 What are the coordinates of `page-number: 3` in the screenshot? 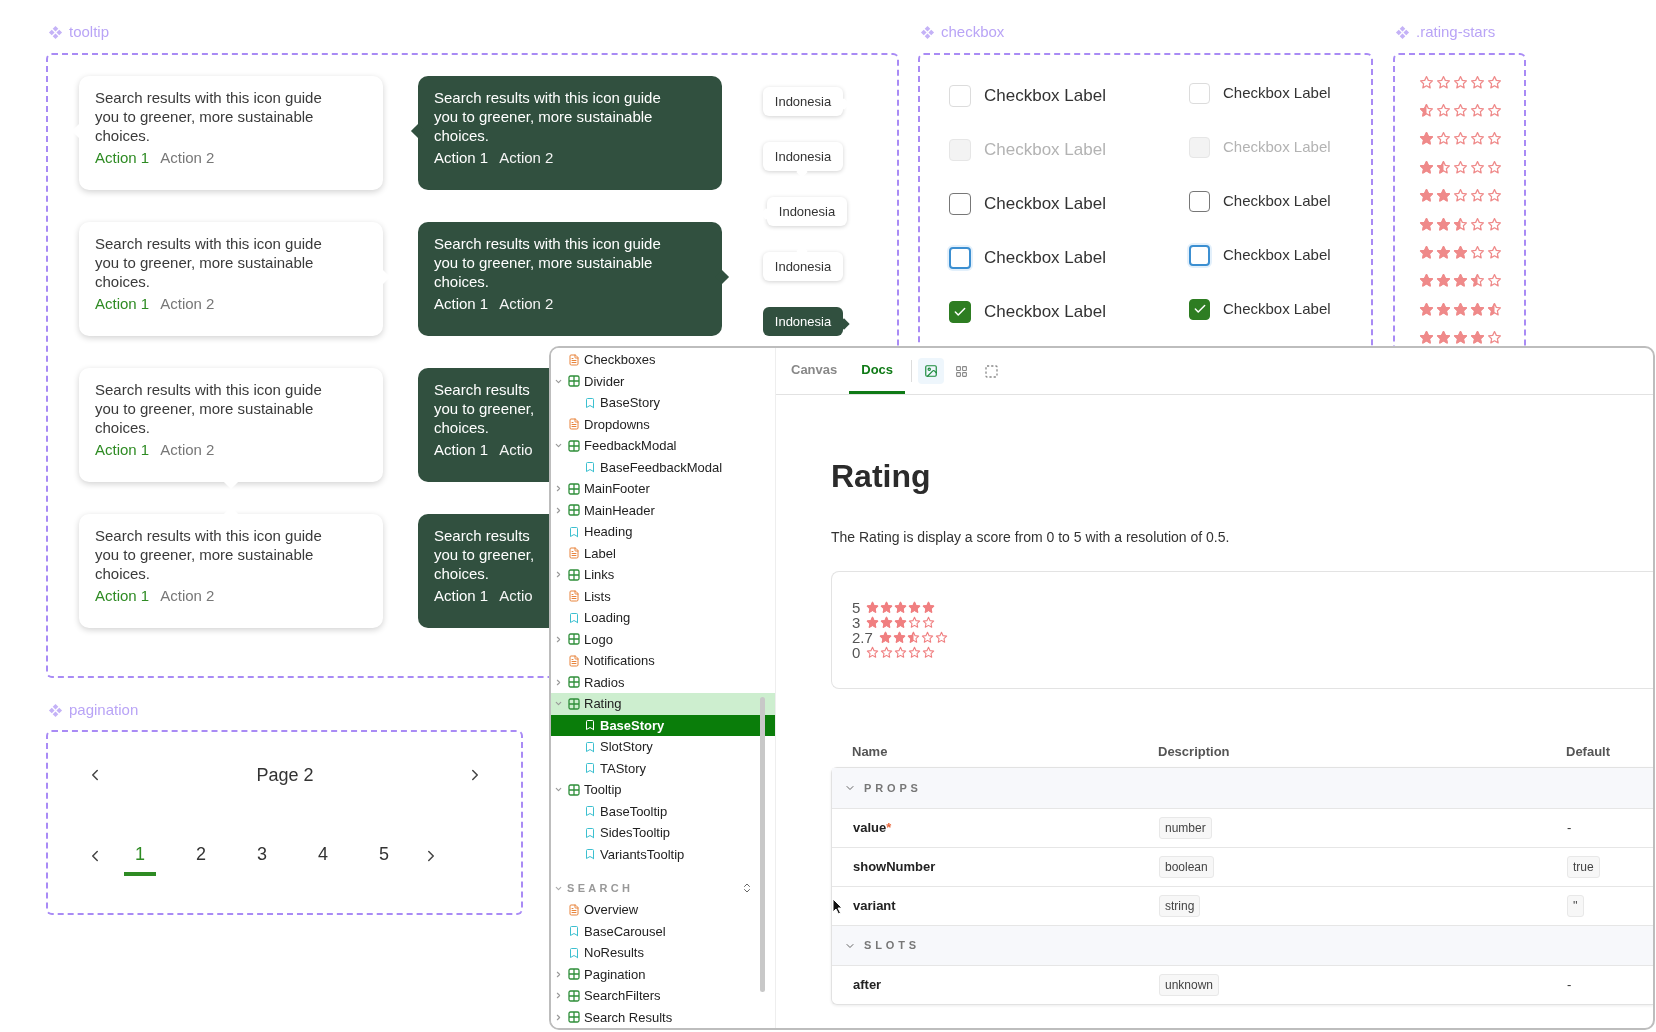 It's located at (262, 856).